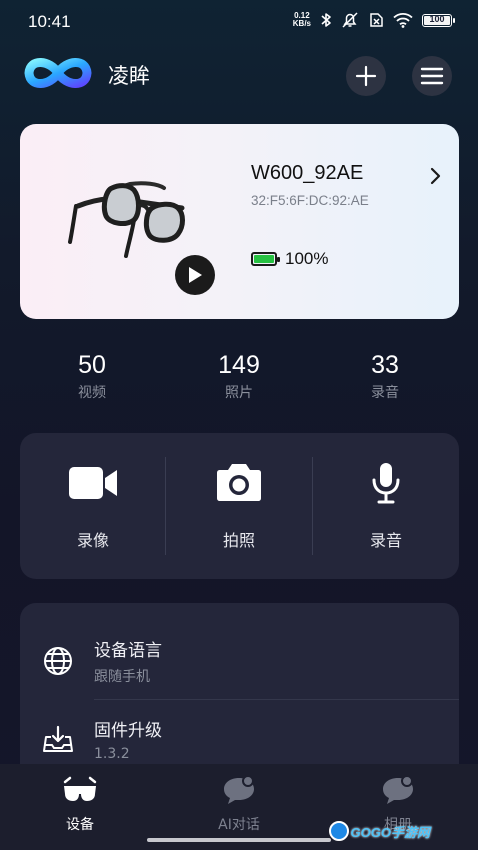 This screenshot has width=478, height=850. What do you see at coordinates (93, 483) in the screenshot?
I see `video-camera-icon` at bounding box center [93, 483].